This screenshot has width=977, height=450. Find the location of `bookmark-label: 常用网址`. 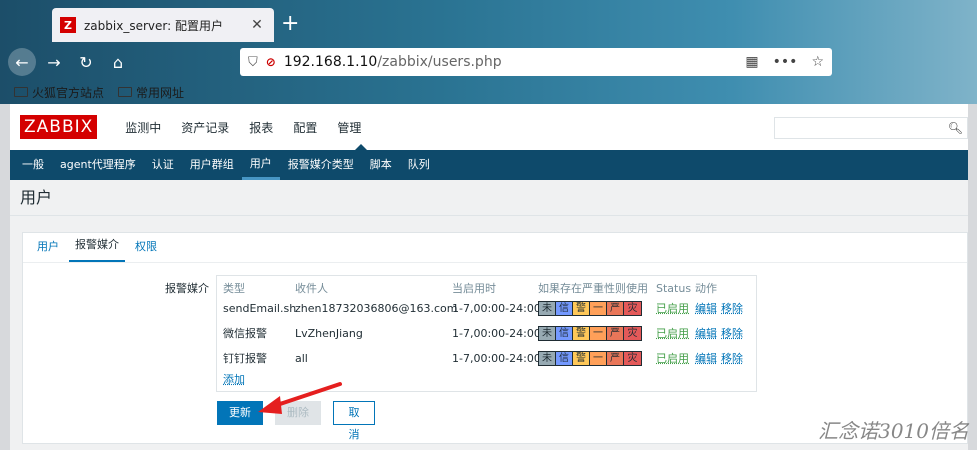

bookmark-label: 常用网址 is located at coordinates (160, 92).